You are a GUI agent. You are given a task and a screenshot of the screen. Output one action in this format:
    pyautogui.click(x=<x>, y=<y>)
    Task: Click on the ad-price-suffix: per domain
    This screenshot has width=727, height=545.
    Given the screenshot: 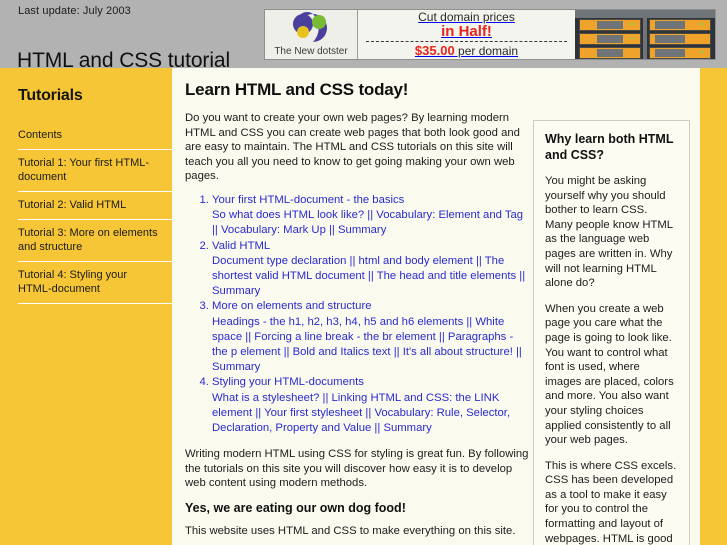 What is the action you would take?
    pyautogui.click(x=486, y=51)
    